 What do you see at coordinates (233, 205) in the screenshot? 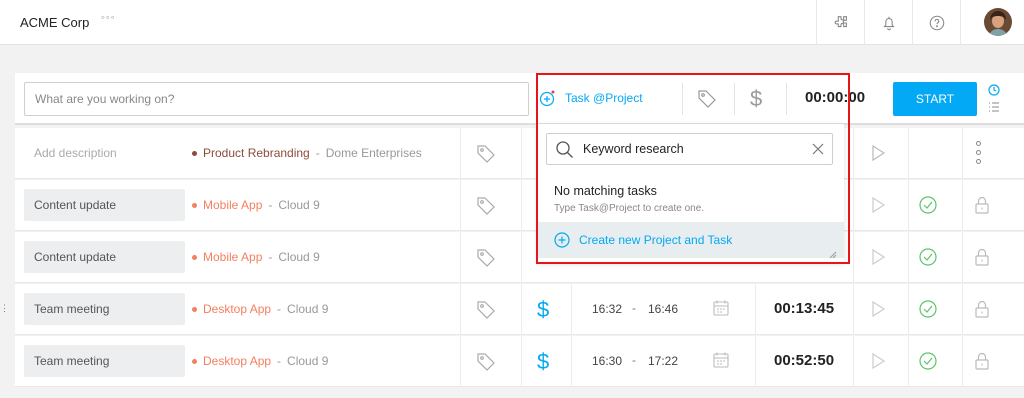
I see `project-name: Mobile App` at bounding box center [233, 205].